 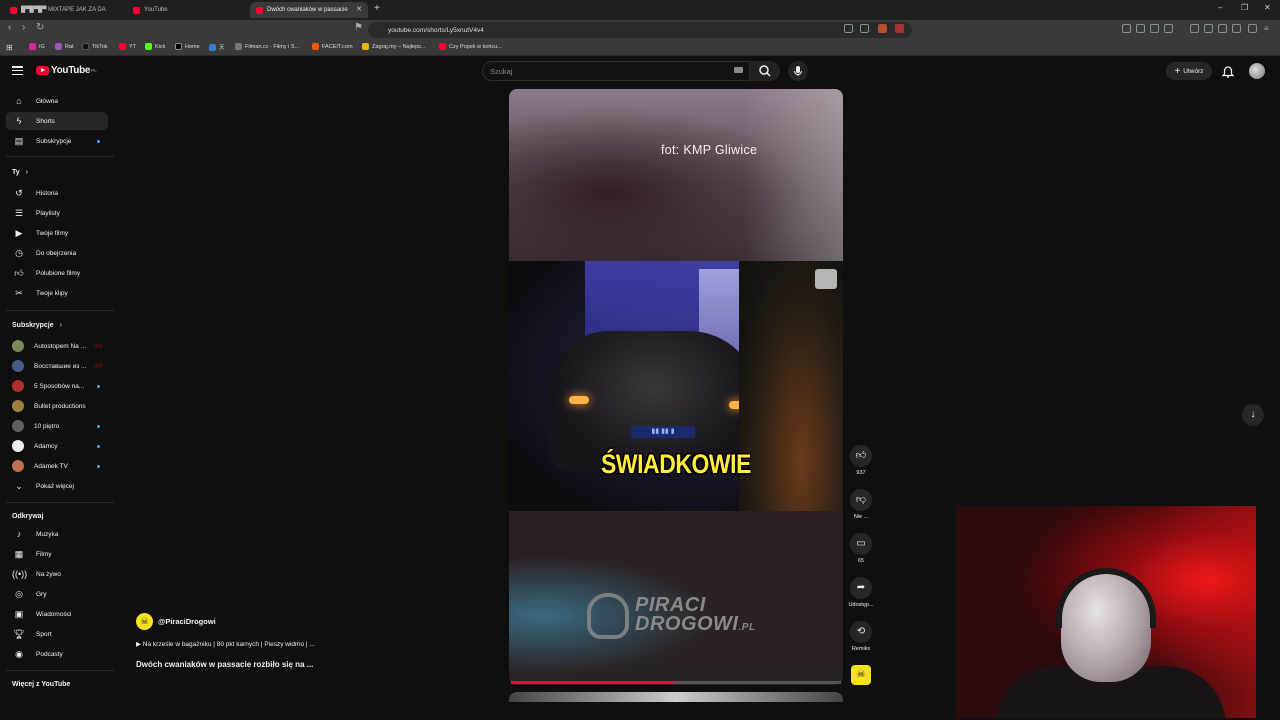 What do you see at coordinates (1194, 28) in the screenshot?
I see `media-icon` at bounding box center [1194, 28].